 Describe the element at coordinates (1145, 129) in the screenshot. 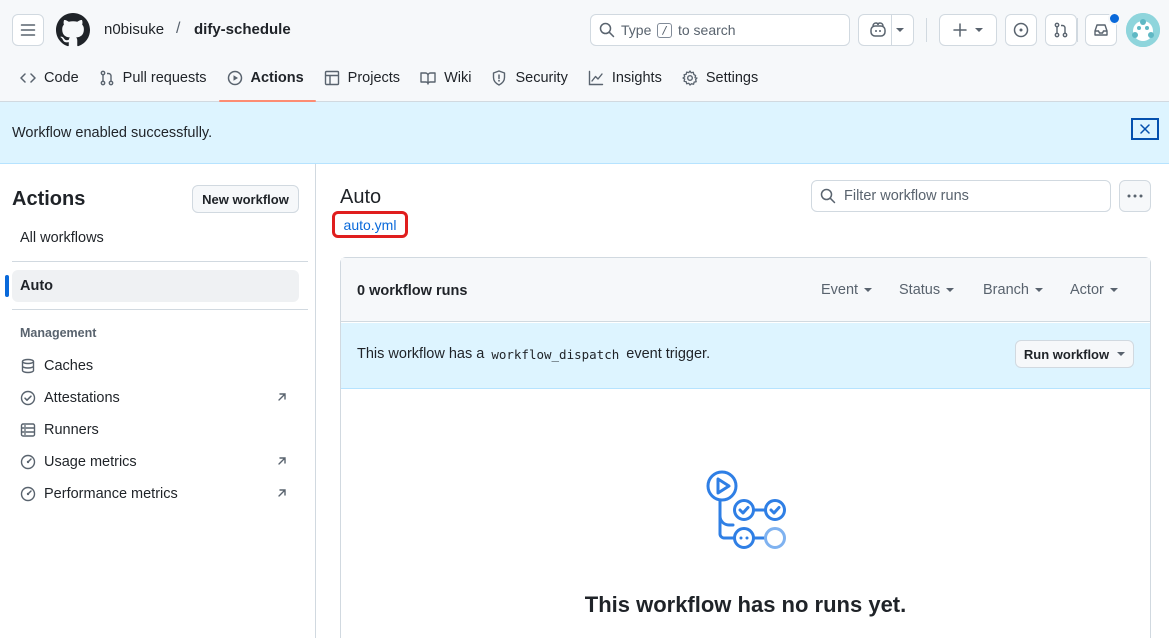

I see `flash-close-button` at that location.